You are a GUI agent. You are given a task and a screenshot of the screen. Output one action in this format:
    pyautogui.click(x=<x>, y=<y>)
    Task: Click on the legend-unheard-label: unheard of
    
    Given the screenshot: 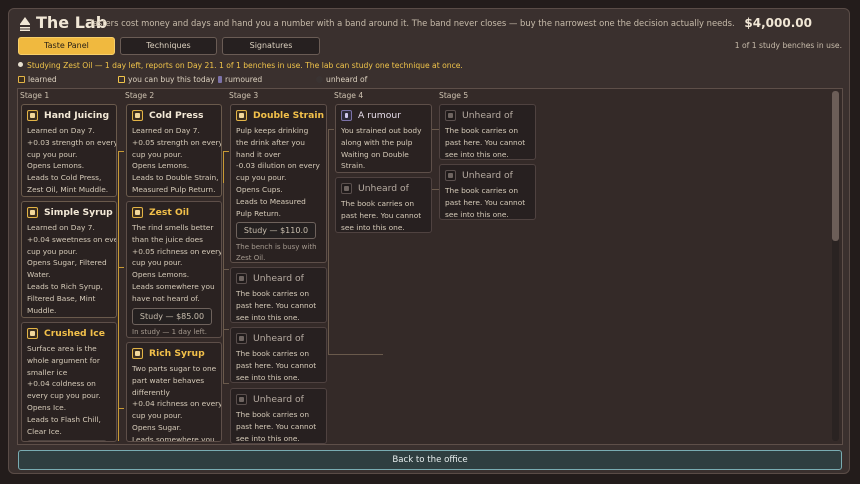 What is the action you would take?
    pyautogui.click(x=347, y=79)
    